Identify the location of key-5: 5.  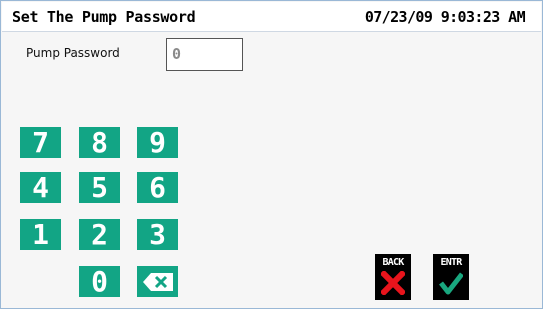
(99, 187).